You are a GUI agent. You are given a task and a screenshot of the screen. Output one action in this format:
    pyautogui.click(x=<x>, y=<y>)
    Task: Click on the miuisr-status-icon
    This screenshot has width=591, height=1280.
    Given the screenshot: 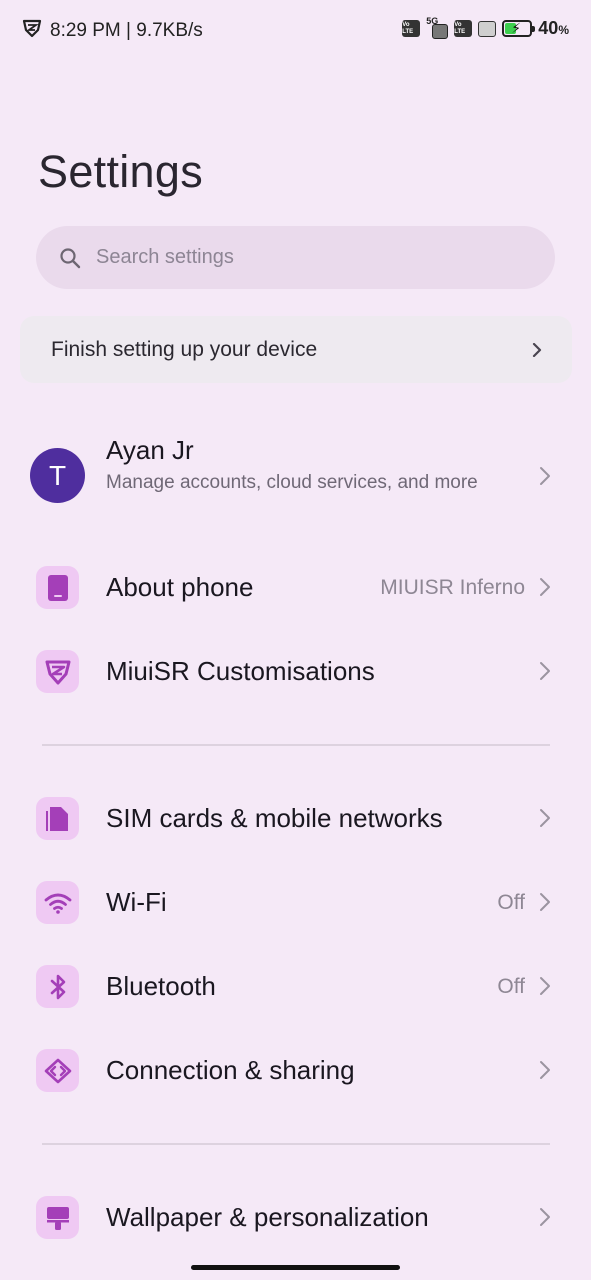 What is the action you would take?
    pyautogui.click(x=32, y=31)
    